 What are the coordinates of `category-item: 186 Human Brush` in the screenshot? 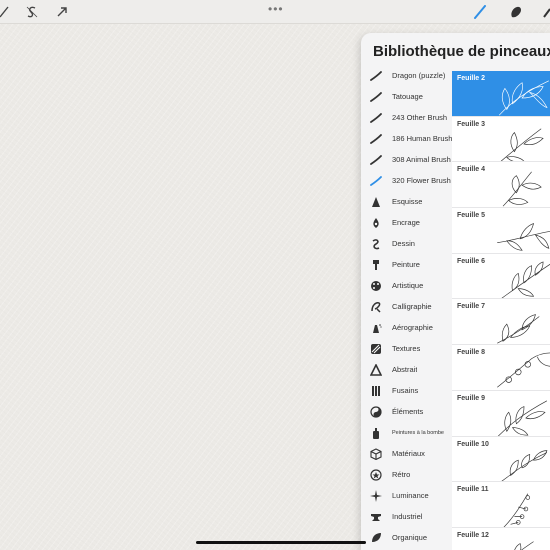 It's located at (406, 138).